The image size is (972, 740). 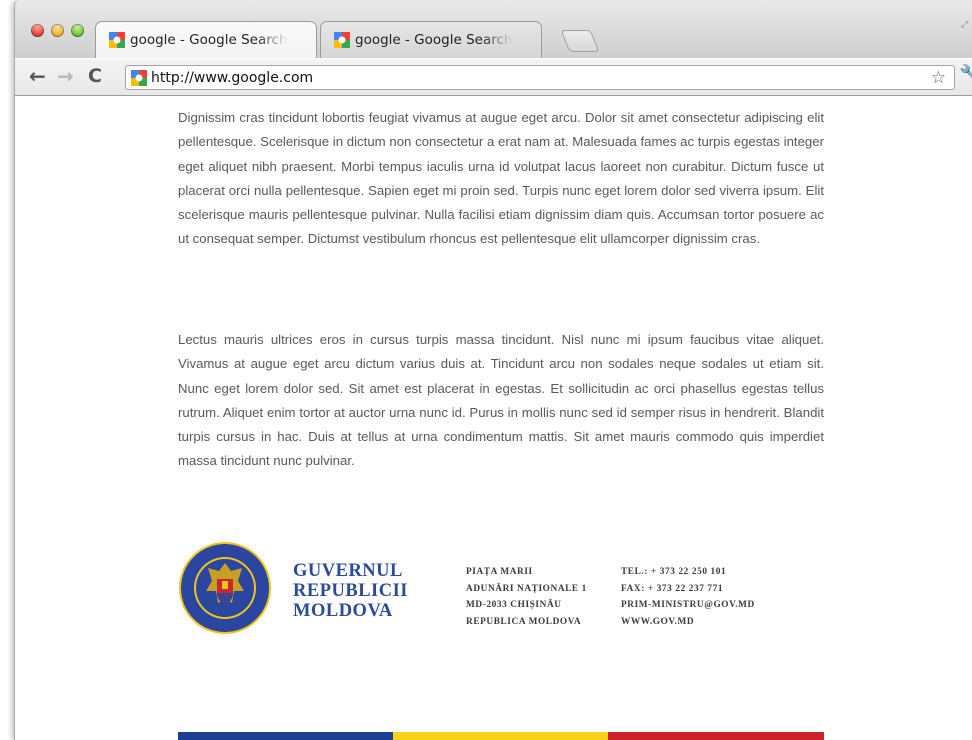 What do you see at coordinates (580, 41) in the screenshot?
I see `new-tab-button` at bounding box center [580, 41].